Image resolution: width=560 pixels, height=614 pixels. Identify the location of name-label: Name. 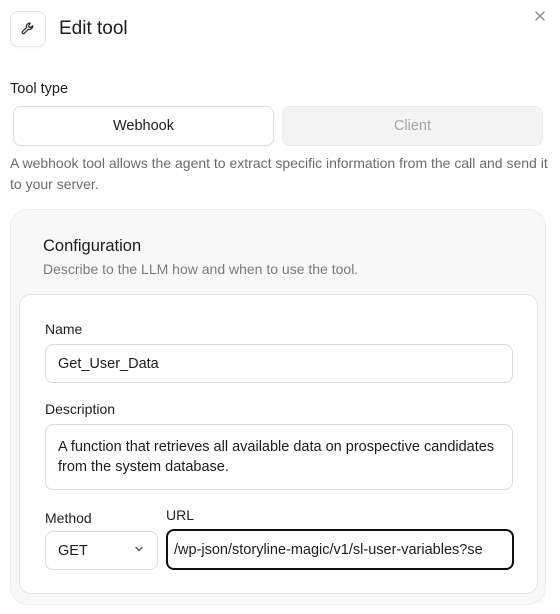
(64, 329).